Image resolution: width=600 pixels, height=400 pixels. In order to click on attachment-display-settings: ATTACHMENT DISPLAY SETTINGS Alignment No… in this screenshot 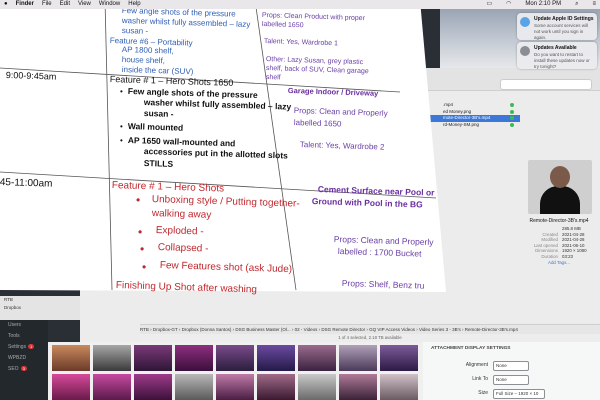, I will do `click(511, 371)`.